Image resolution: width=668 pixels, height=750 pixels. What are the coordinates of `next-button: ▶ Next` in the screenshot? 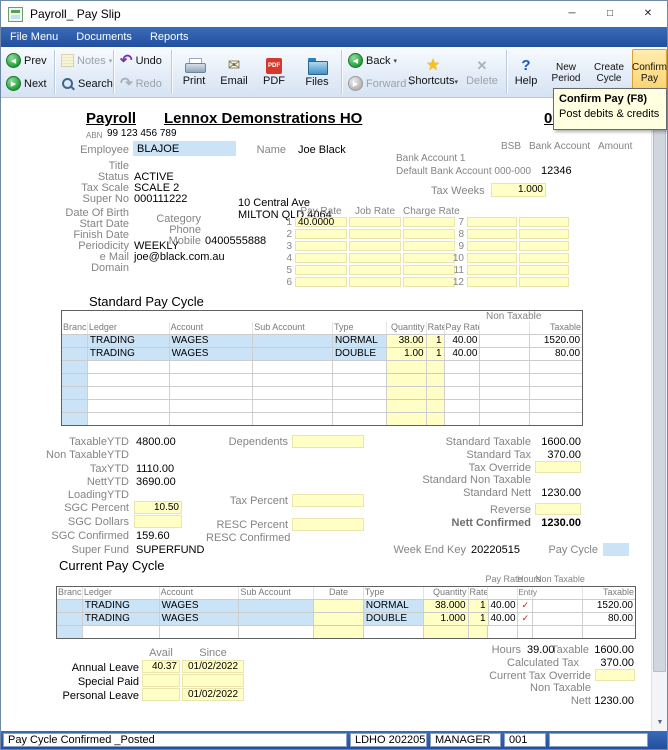 It's located at (26, 83).